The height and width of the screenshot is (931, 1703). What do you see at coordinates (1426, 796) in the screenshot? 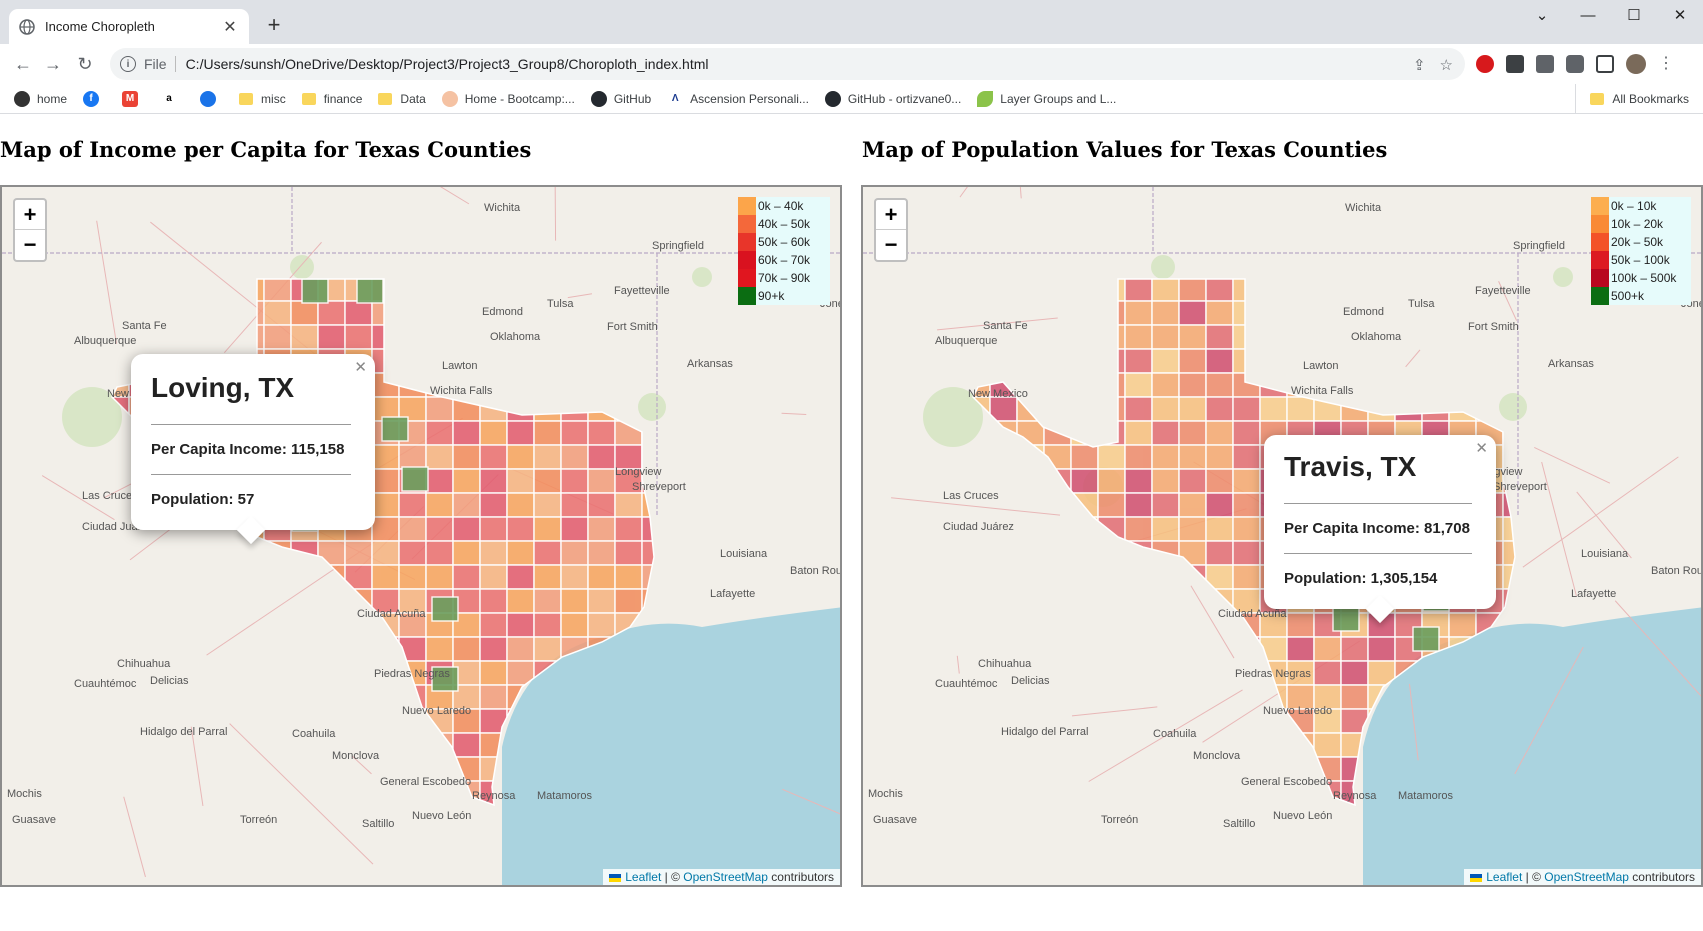
I see `place-label: Matamoros` at bounding box center [1426, 796].